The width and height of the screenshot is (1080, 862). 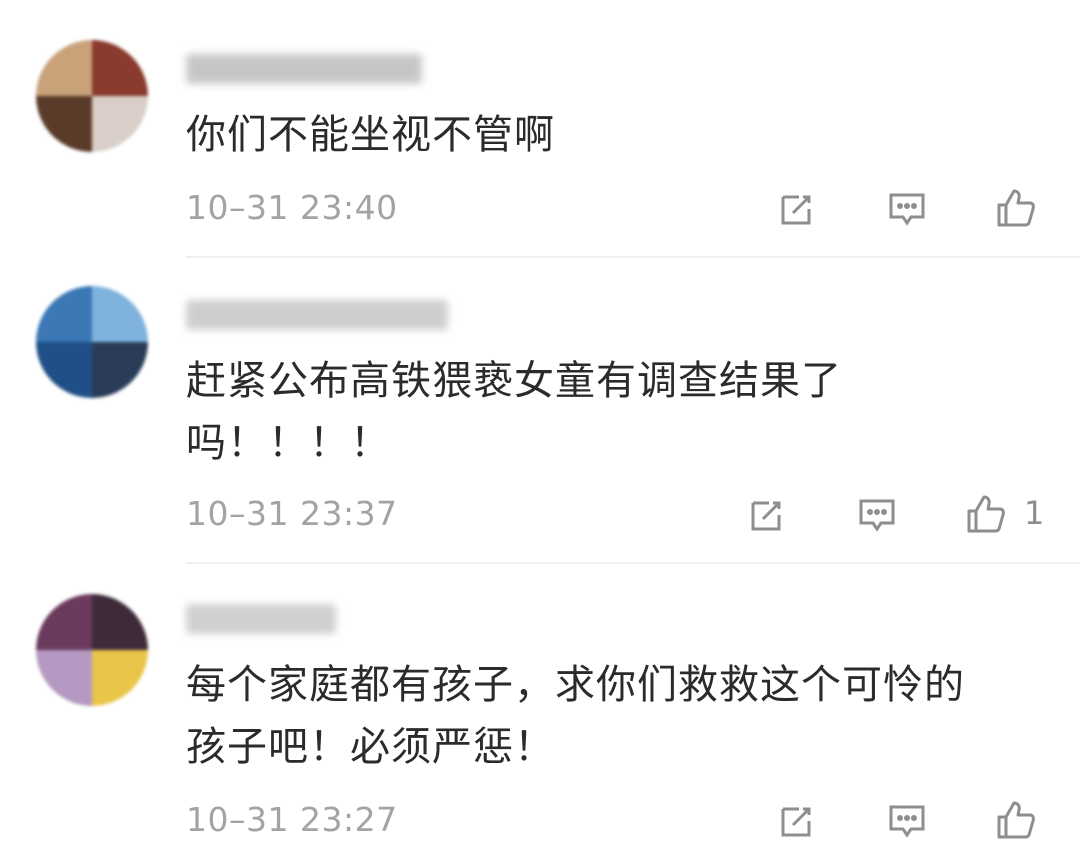 What do you see at coordinates (292, 819) in the screenshot?
I see `comment-timestamp: 10–31 23:27` at bounding box center [292, 819].